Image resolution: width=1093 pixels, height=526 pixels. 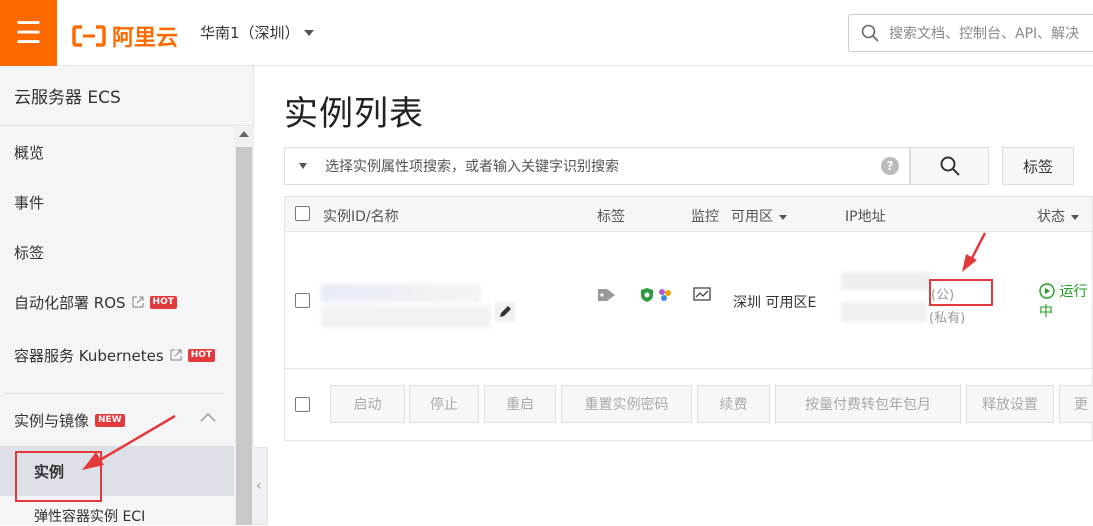 What do you see at coordinates (89, 355) in the screenshot?
I see `sidebar-item-label: 容器服务 Kubernetes` at bounding box center [89, 355].